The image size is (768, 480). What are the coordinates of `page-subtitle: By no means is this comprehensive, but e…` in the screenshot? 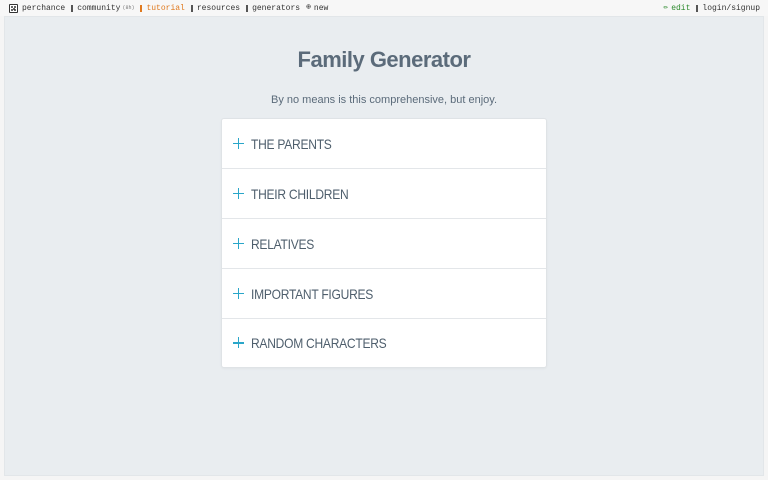 It's located at (384, 100).